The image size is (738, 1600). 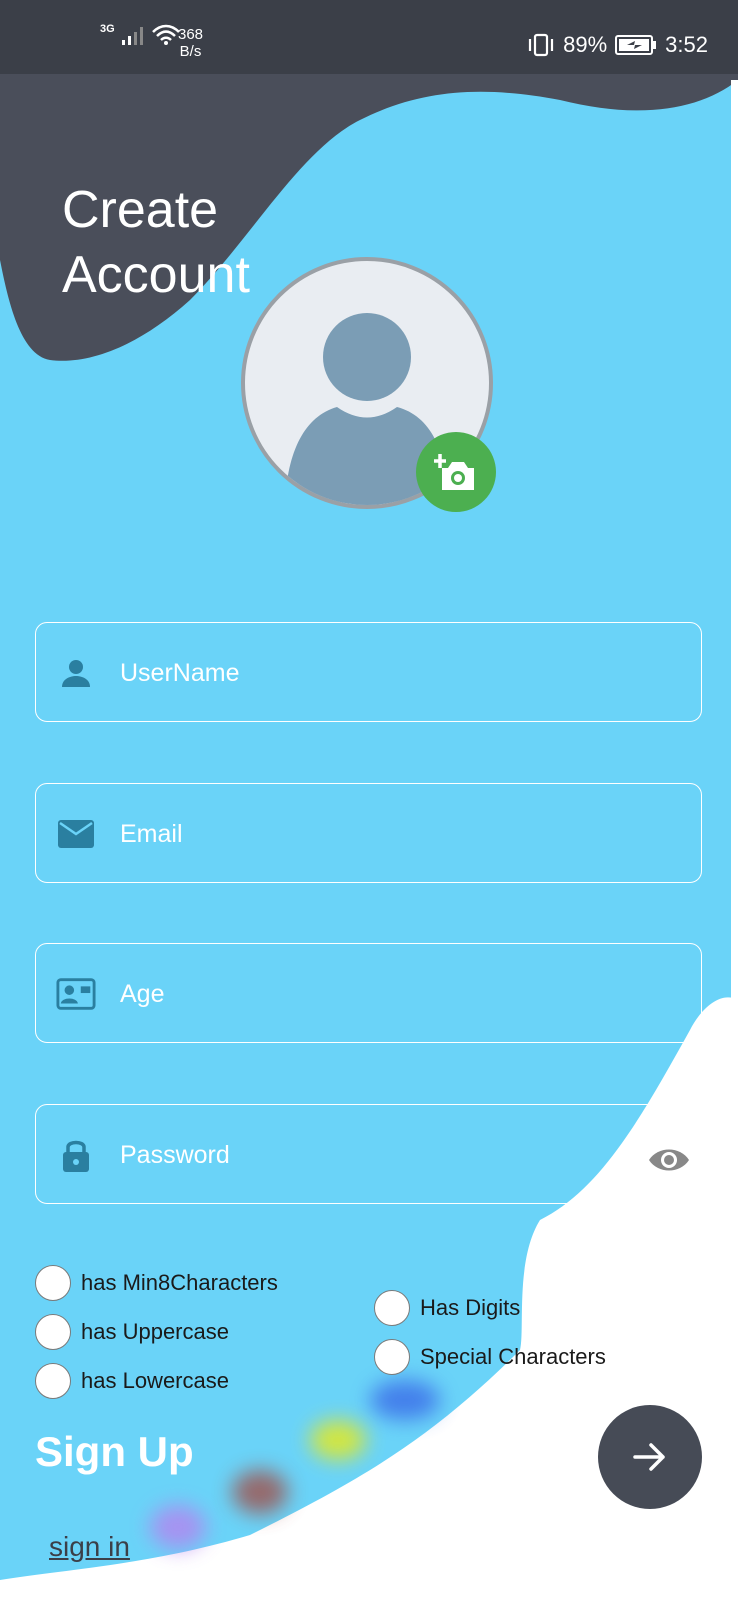 What do you see at coordinates (513, 1356) in the screenshot?
I see `rule-special-label: Special Characters` at bounding box center [513, 1356].